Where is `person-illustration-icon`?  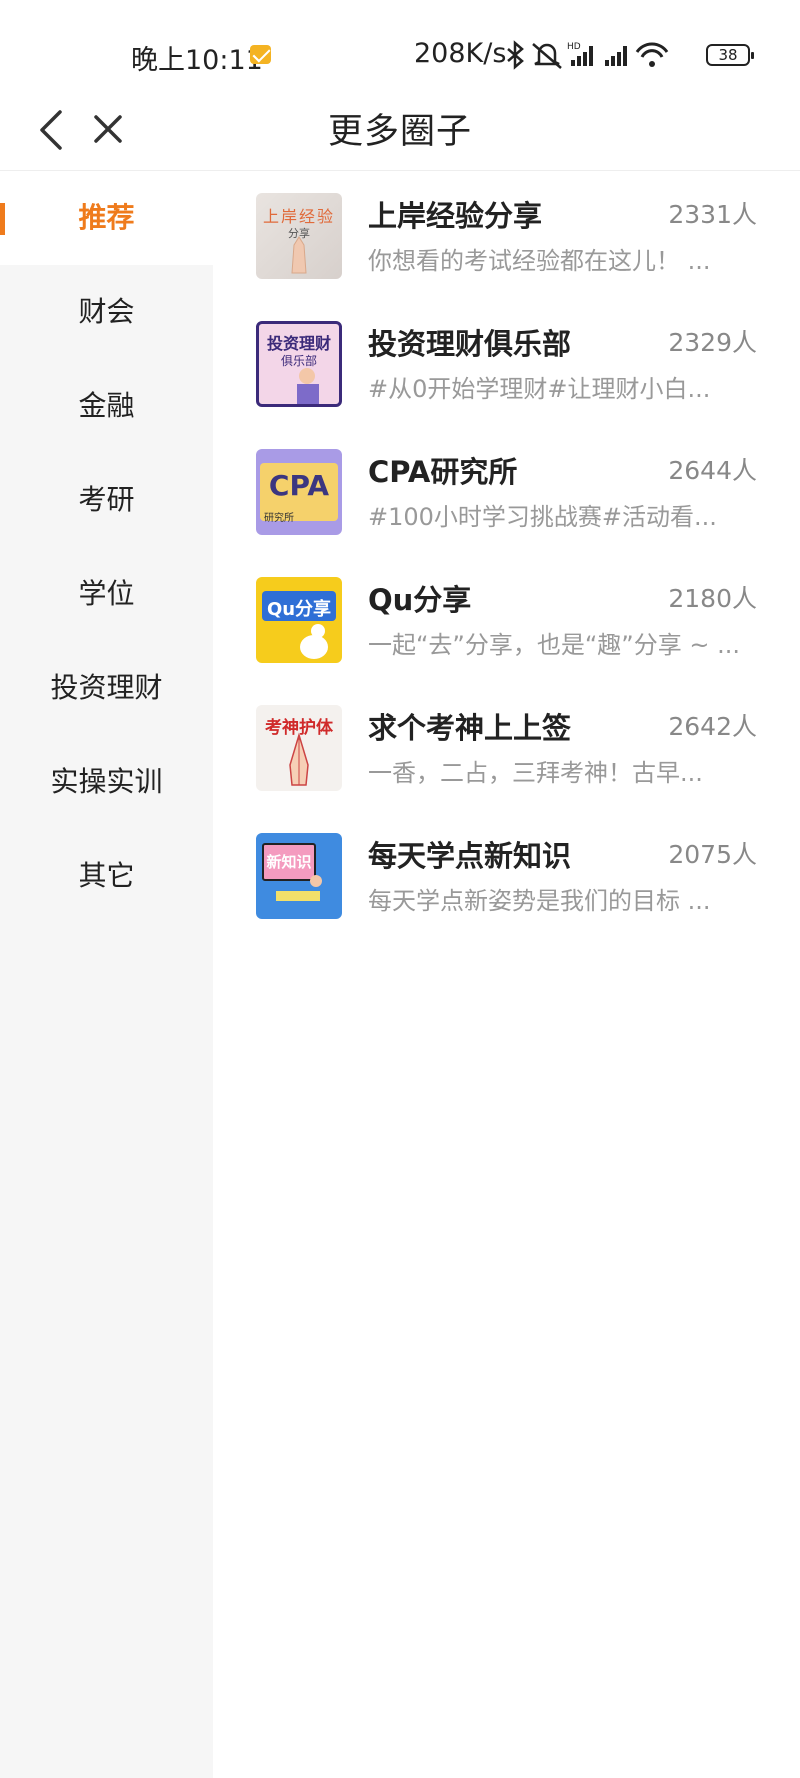
person-illustration-icon is located at coordinates (308, 386).